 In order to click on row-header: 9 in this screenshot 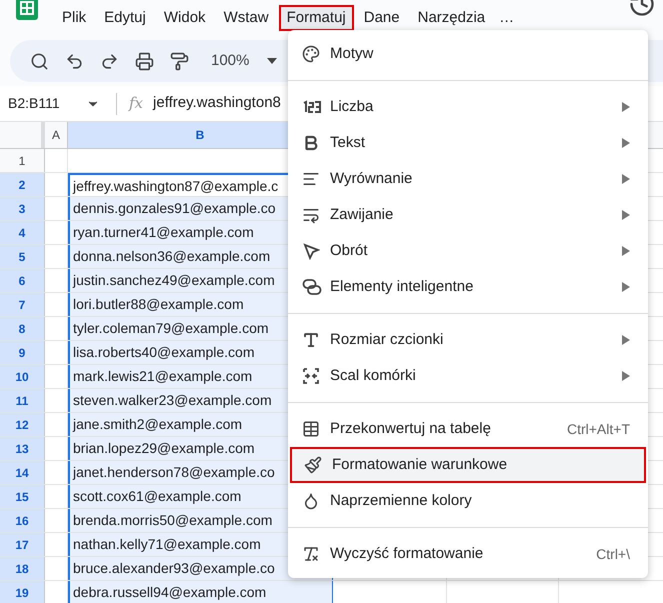, I will do `click(22, 352)`.